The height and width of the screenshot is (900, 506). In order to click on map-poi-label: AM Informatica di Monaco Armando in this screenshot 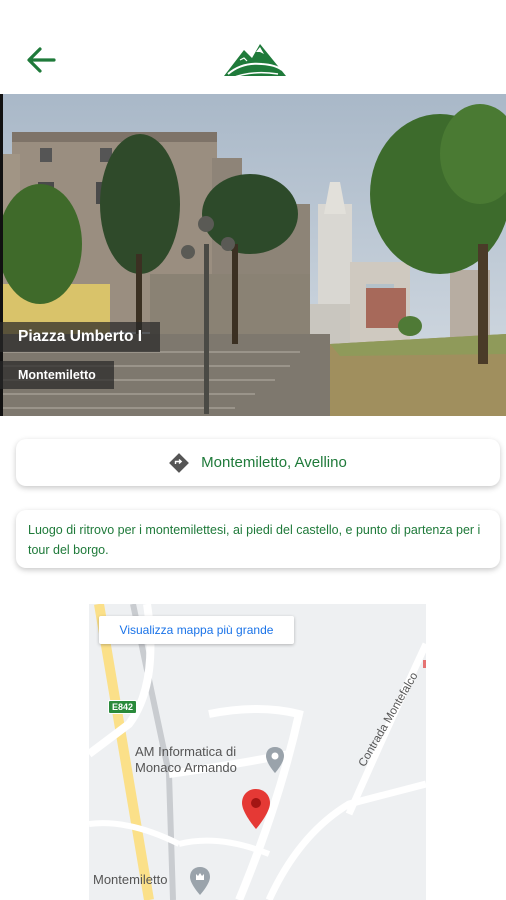, I will do `click(186, 760)`.